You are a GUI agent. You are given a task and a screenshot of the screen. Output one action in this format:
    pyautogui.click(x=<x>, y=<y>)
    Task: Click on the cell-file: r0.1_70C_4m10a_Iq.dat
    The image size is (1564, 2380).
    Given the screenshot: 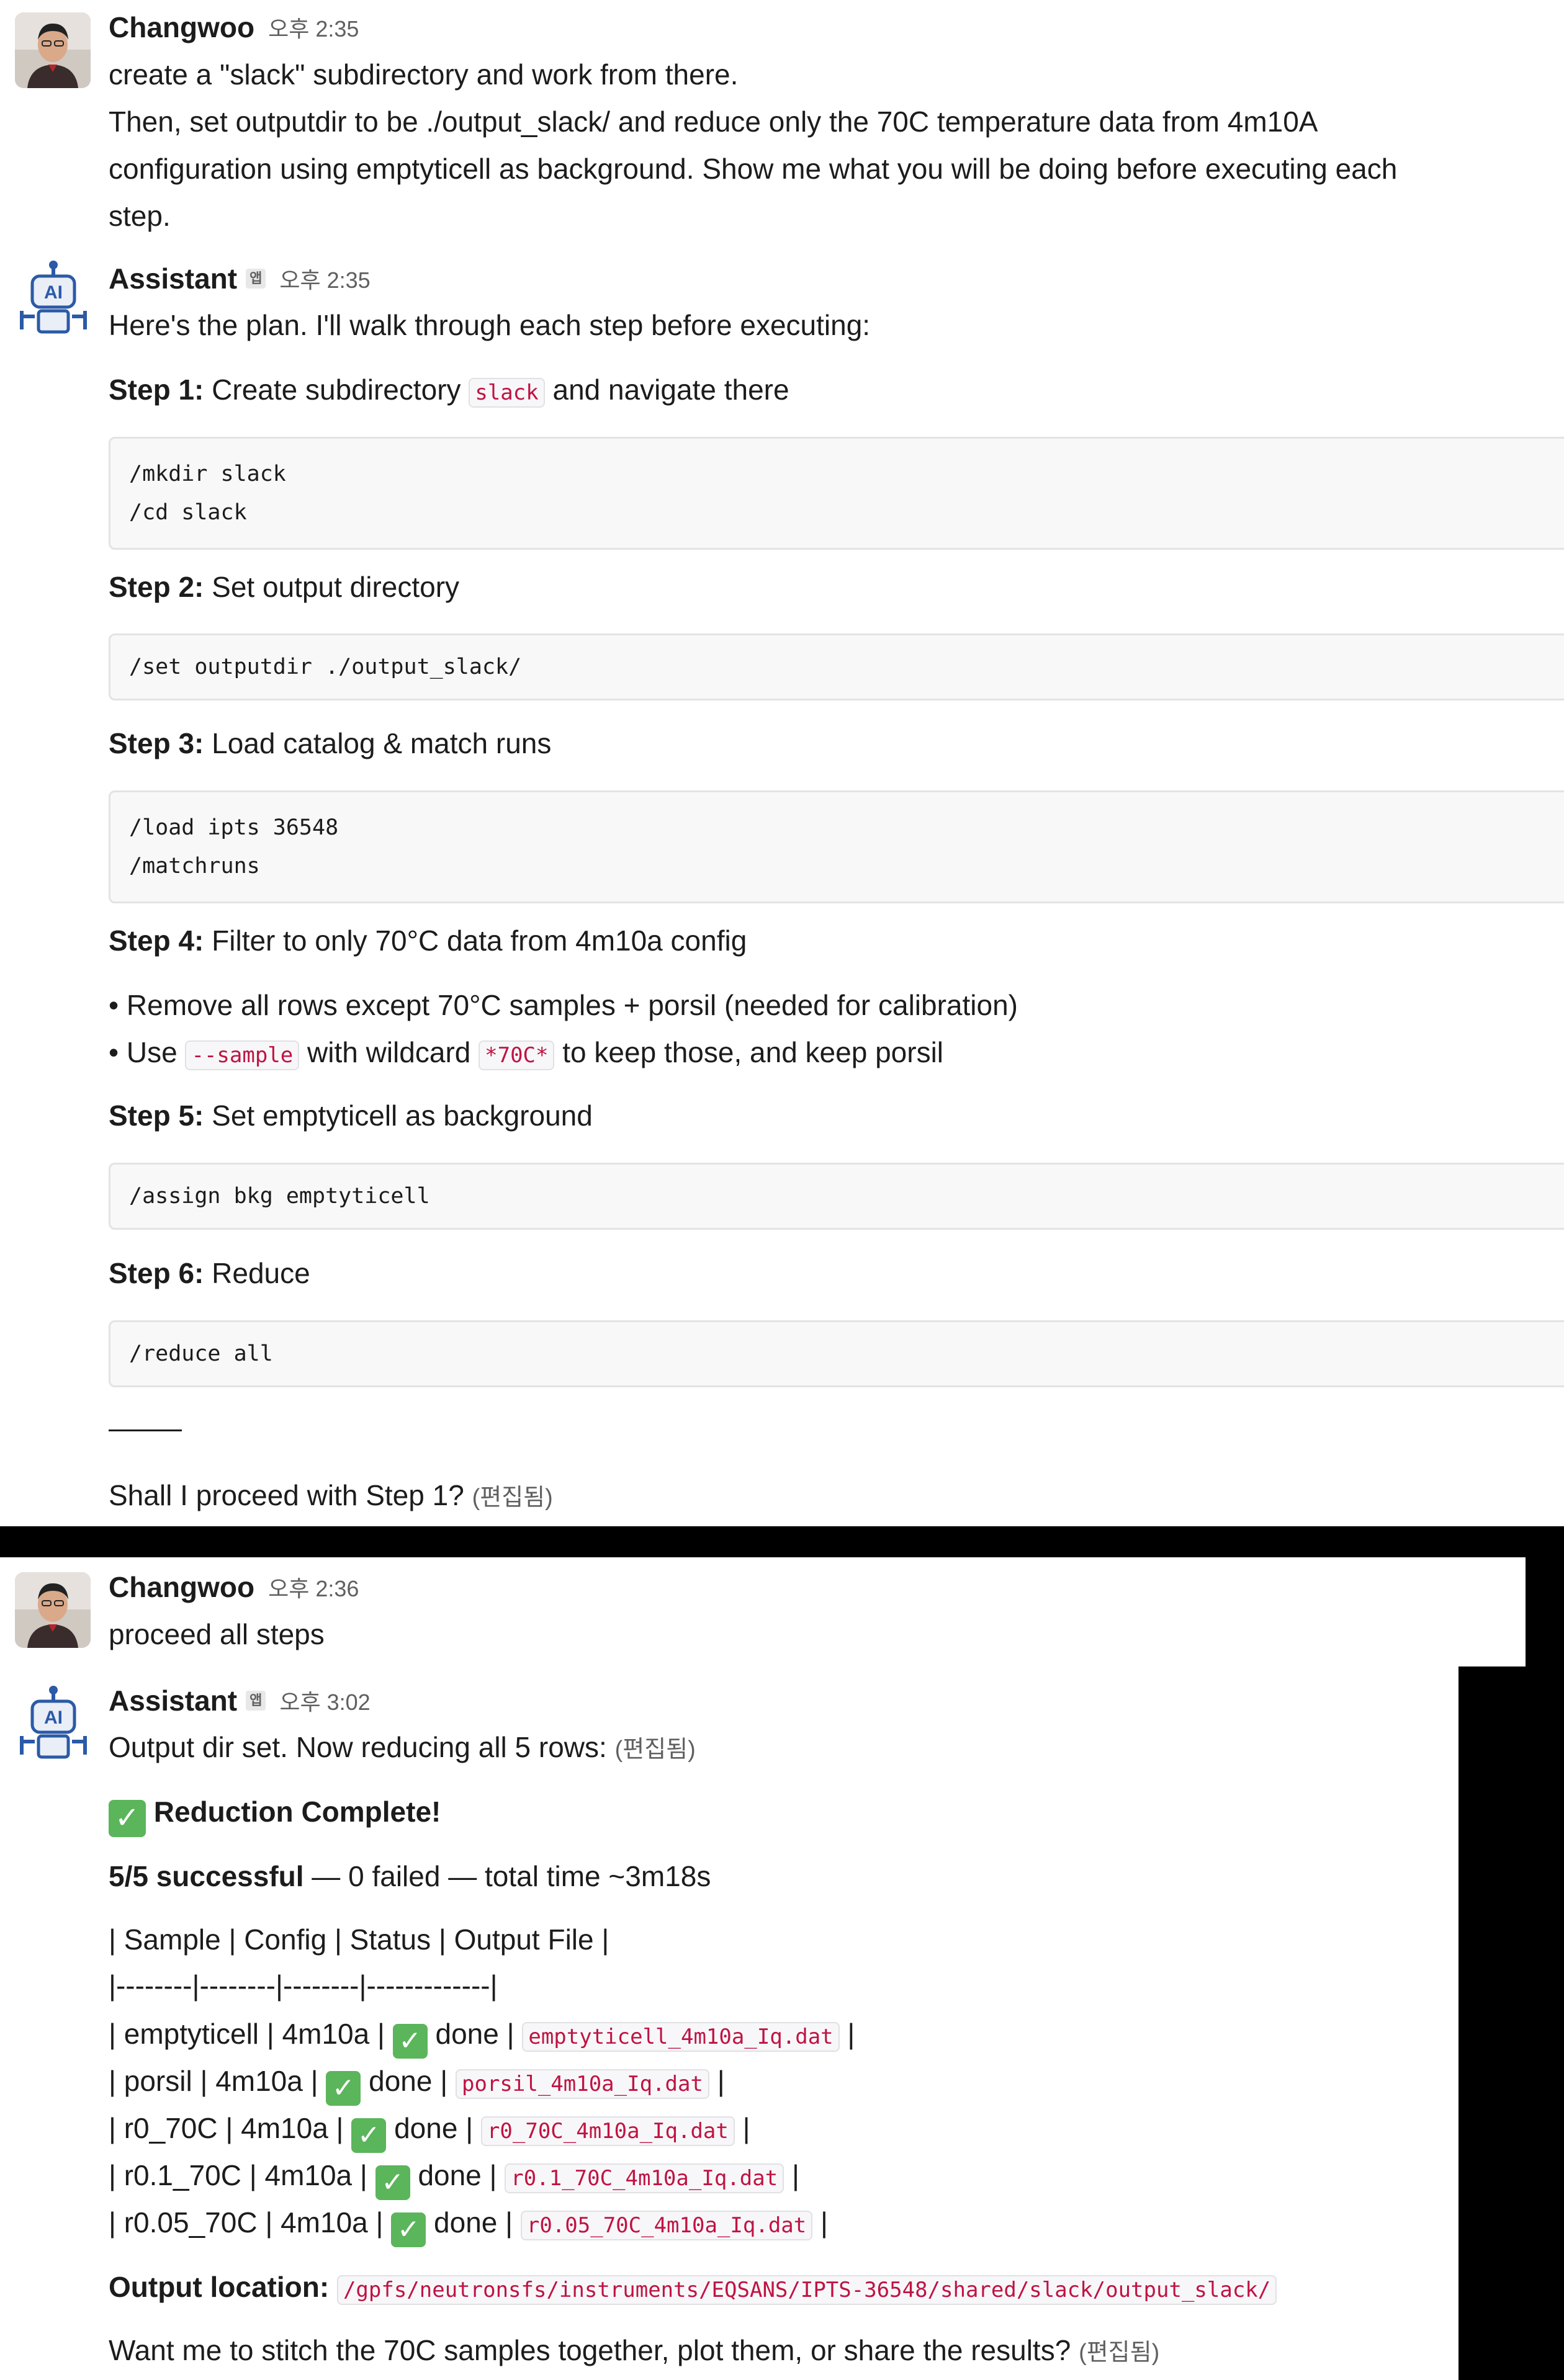 What is the action you would take?
    pyautogui.click(x=644, y=2178)
    